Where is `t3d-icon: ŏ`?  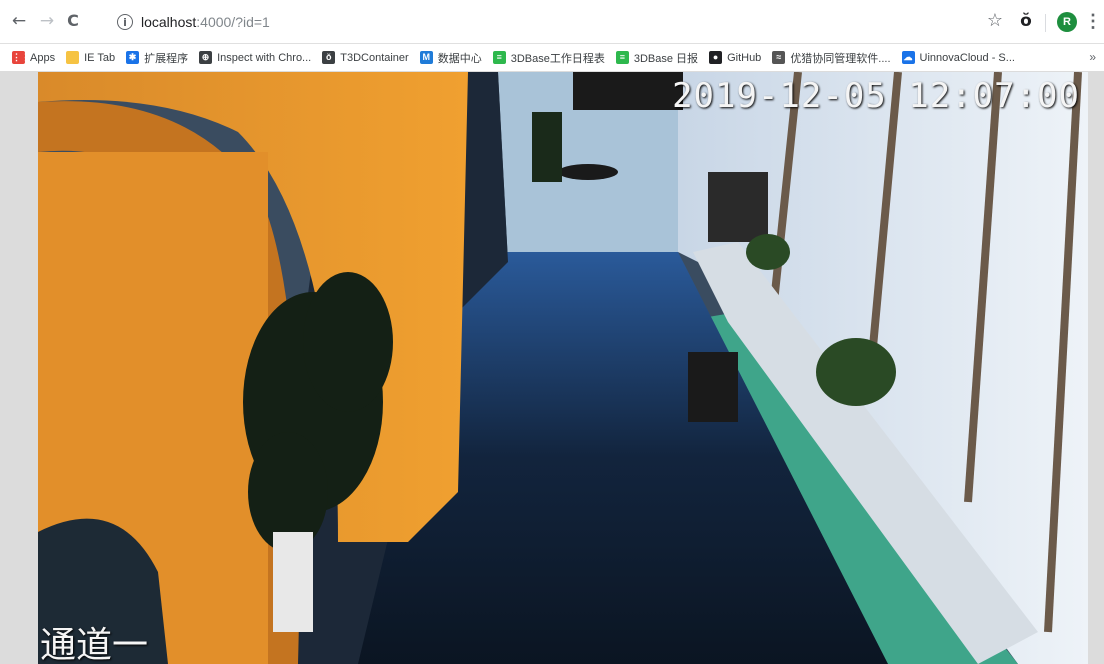 t3d-icon: ŏ is located at coordinates (329, 57).